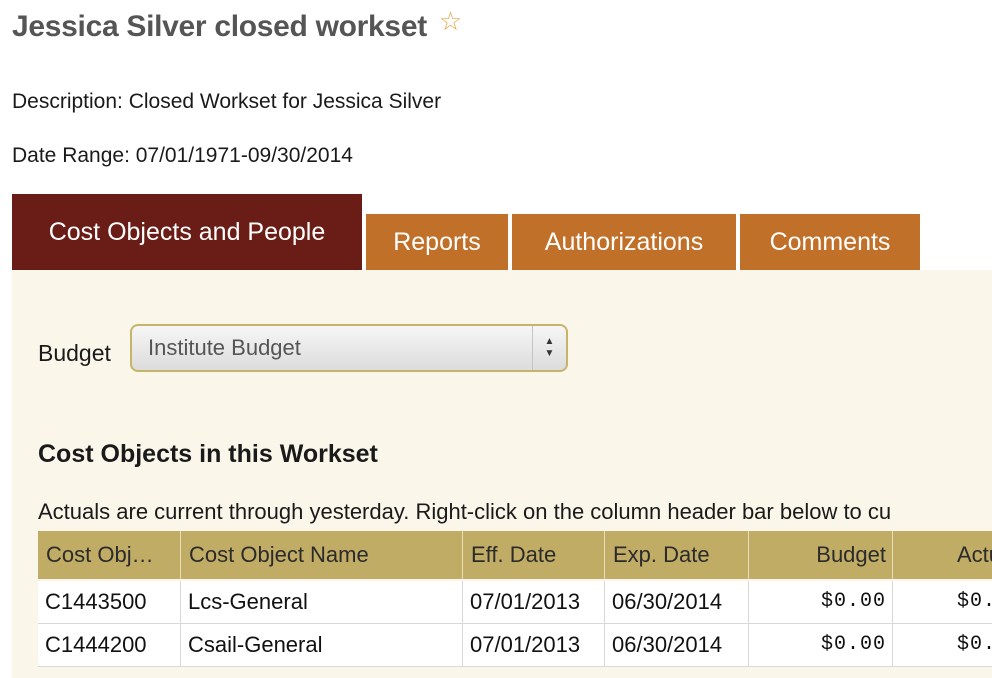 This screenshot has height=678, width=992. Describe the element at coordinates (96, 644) in the screenshot. I see `cell-cost-object: C1444200` at that location.